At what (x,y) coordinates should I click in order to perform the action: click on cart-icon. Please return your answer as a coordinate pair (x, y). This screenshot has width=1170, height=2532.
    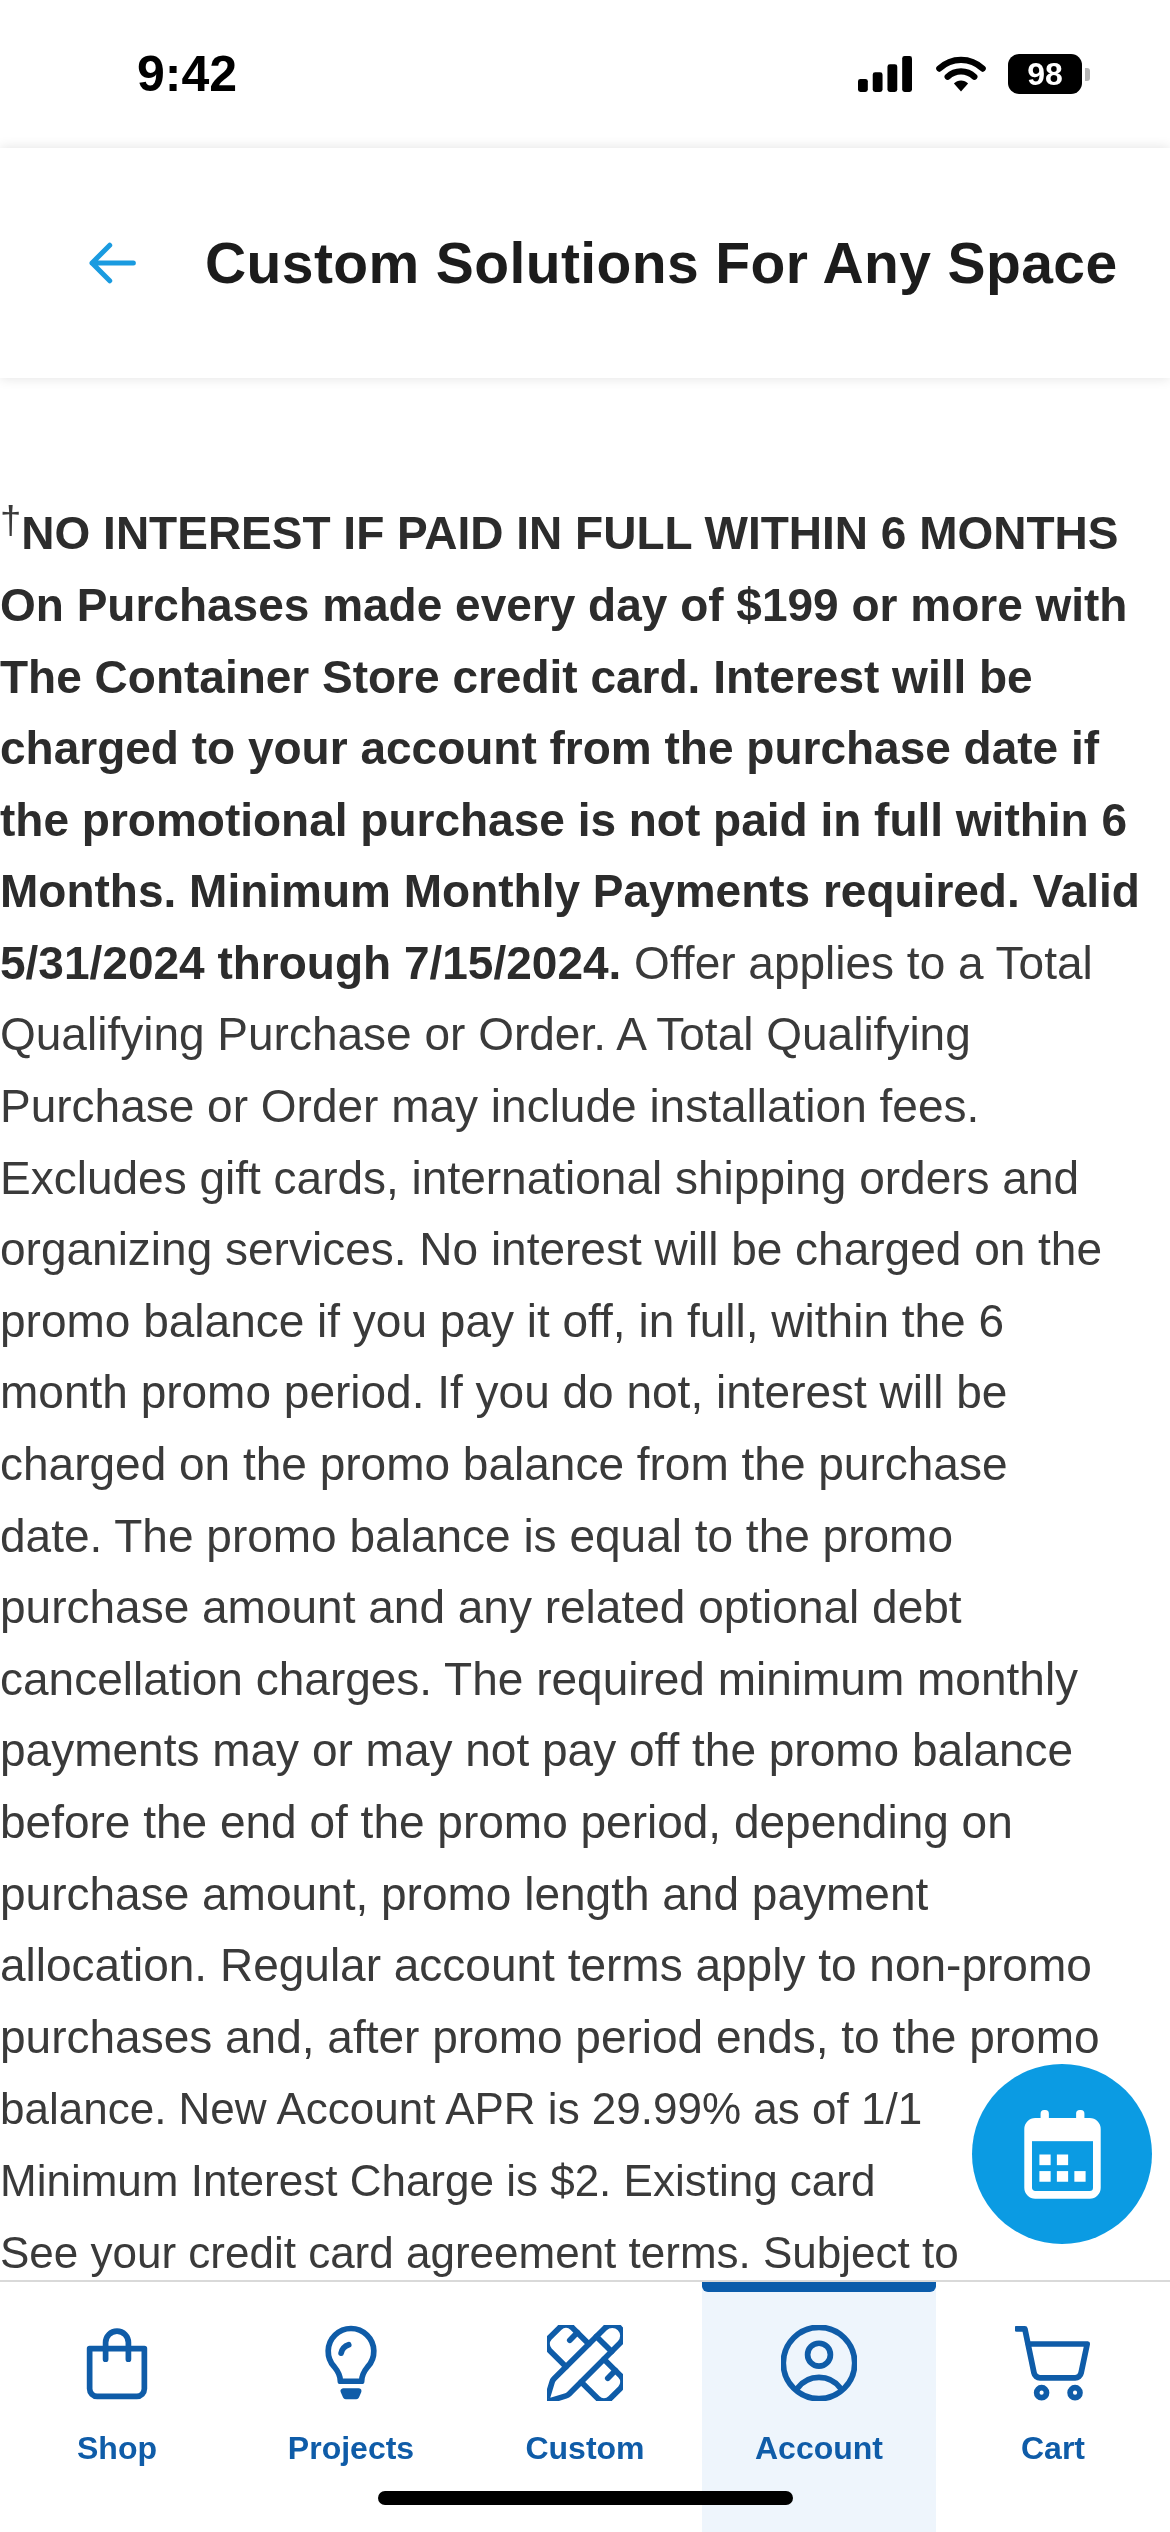
    Looking at the image, I should click on (1053, 2363).